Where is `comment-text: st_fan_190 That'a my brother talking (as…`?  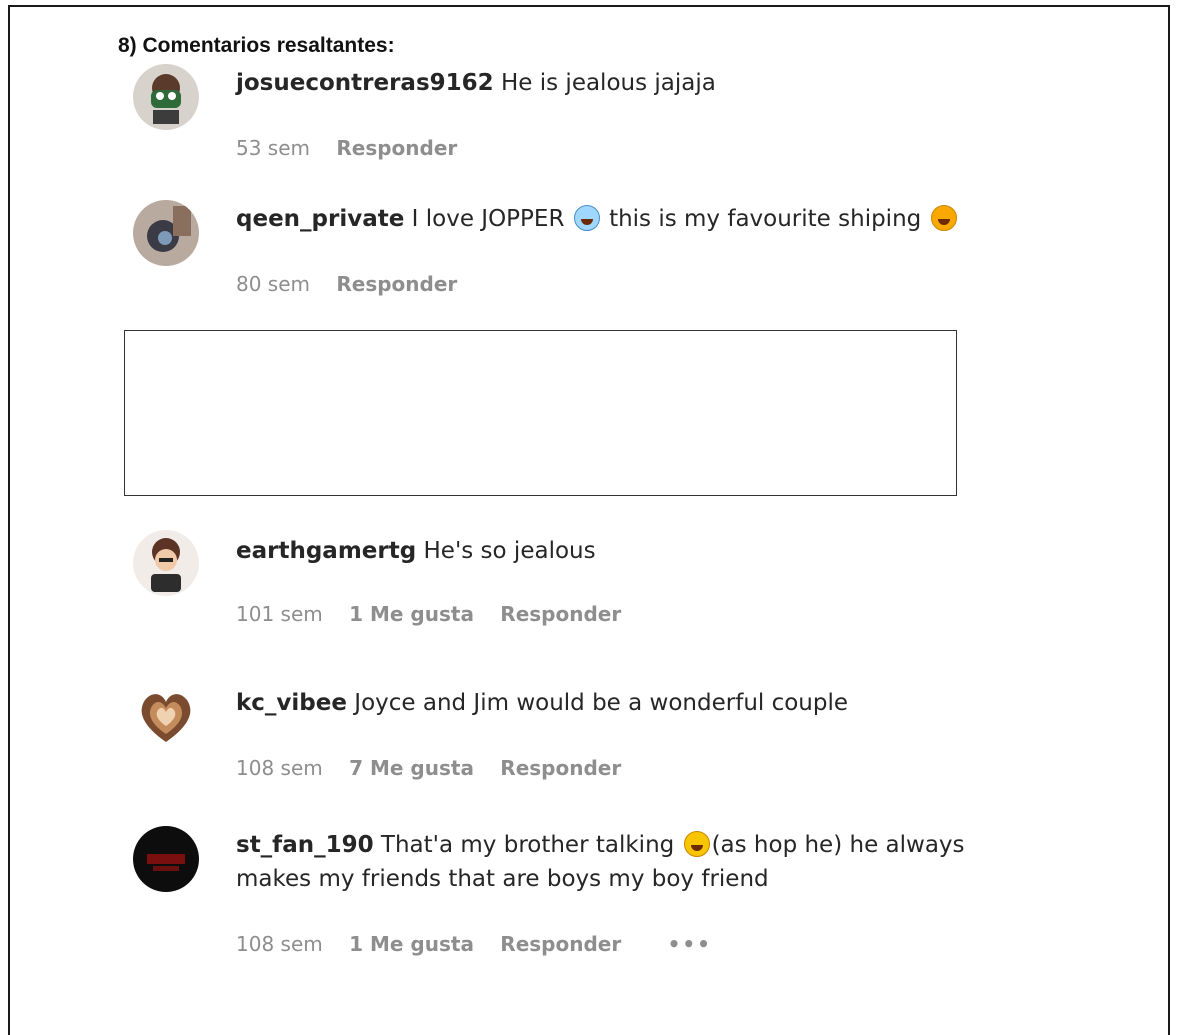
comment-text: st_fan_190 That'a my brother talking (as… is located at coordinates (626, 862).